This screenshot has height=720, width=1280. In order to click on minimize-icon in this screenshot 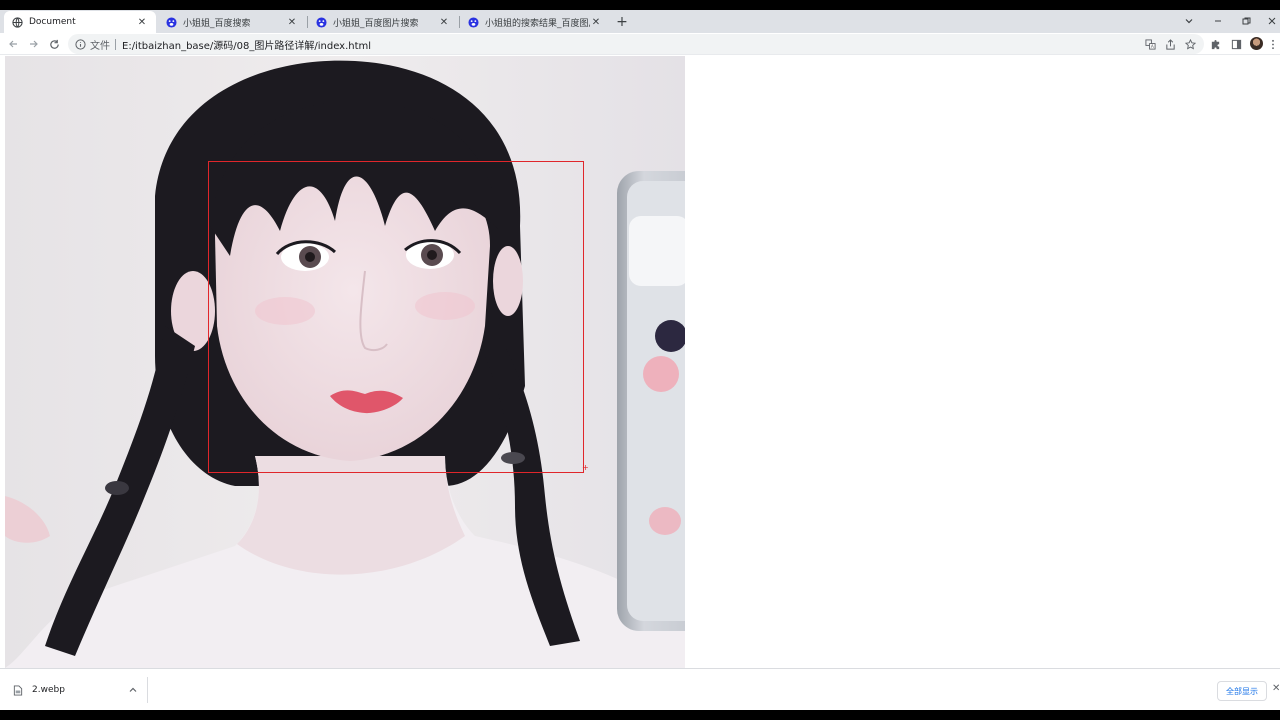, I will do `click(1218, 21)`.